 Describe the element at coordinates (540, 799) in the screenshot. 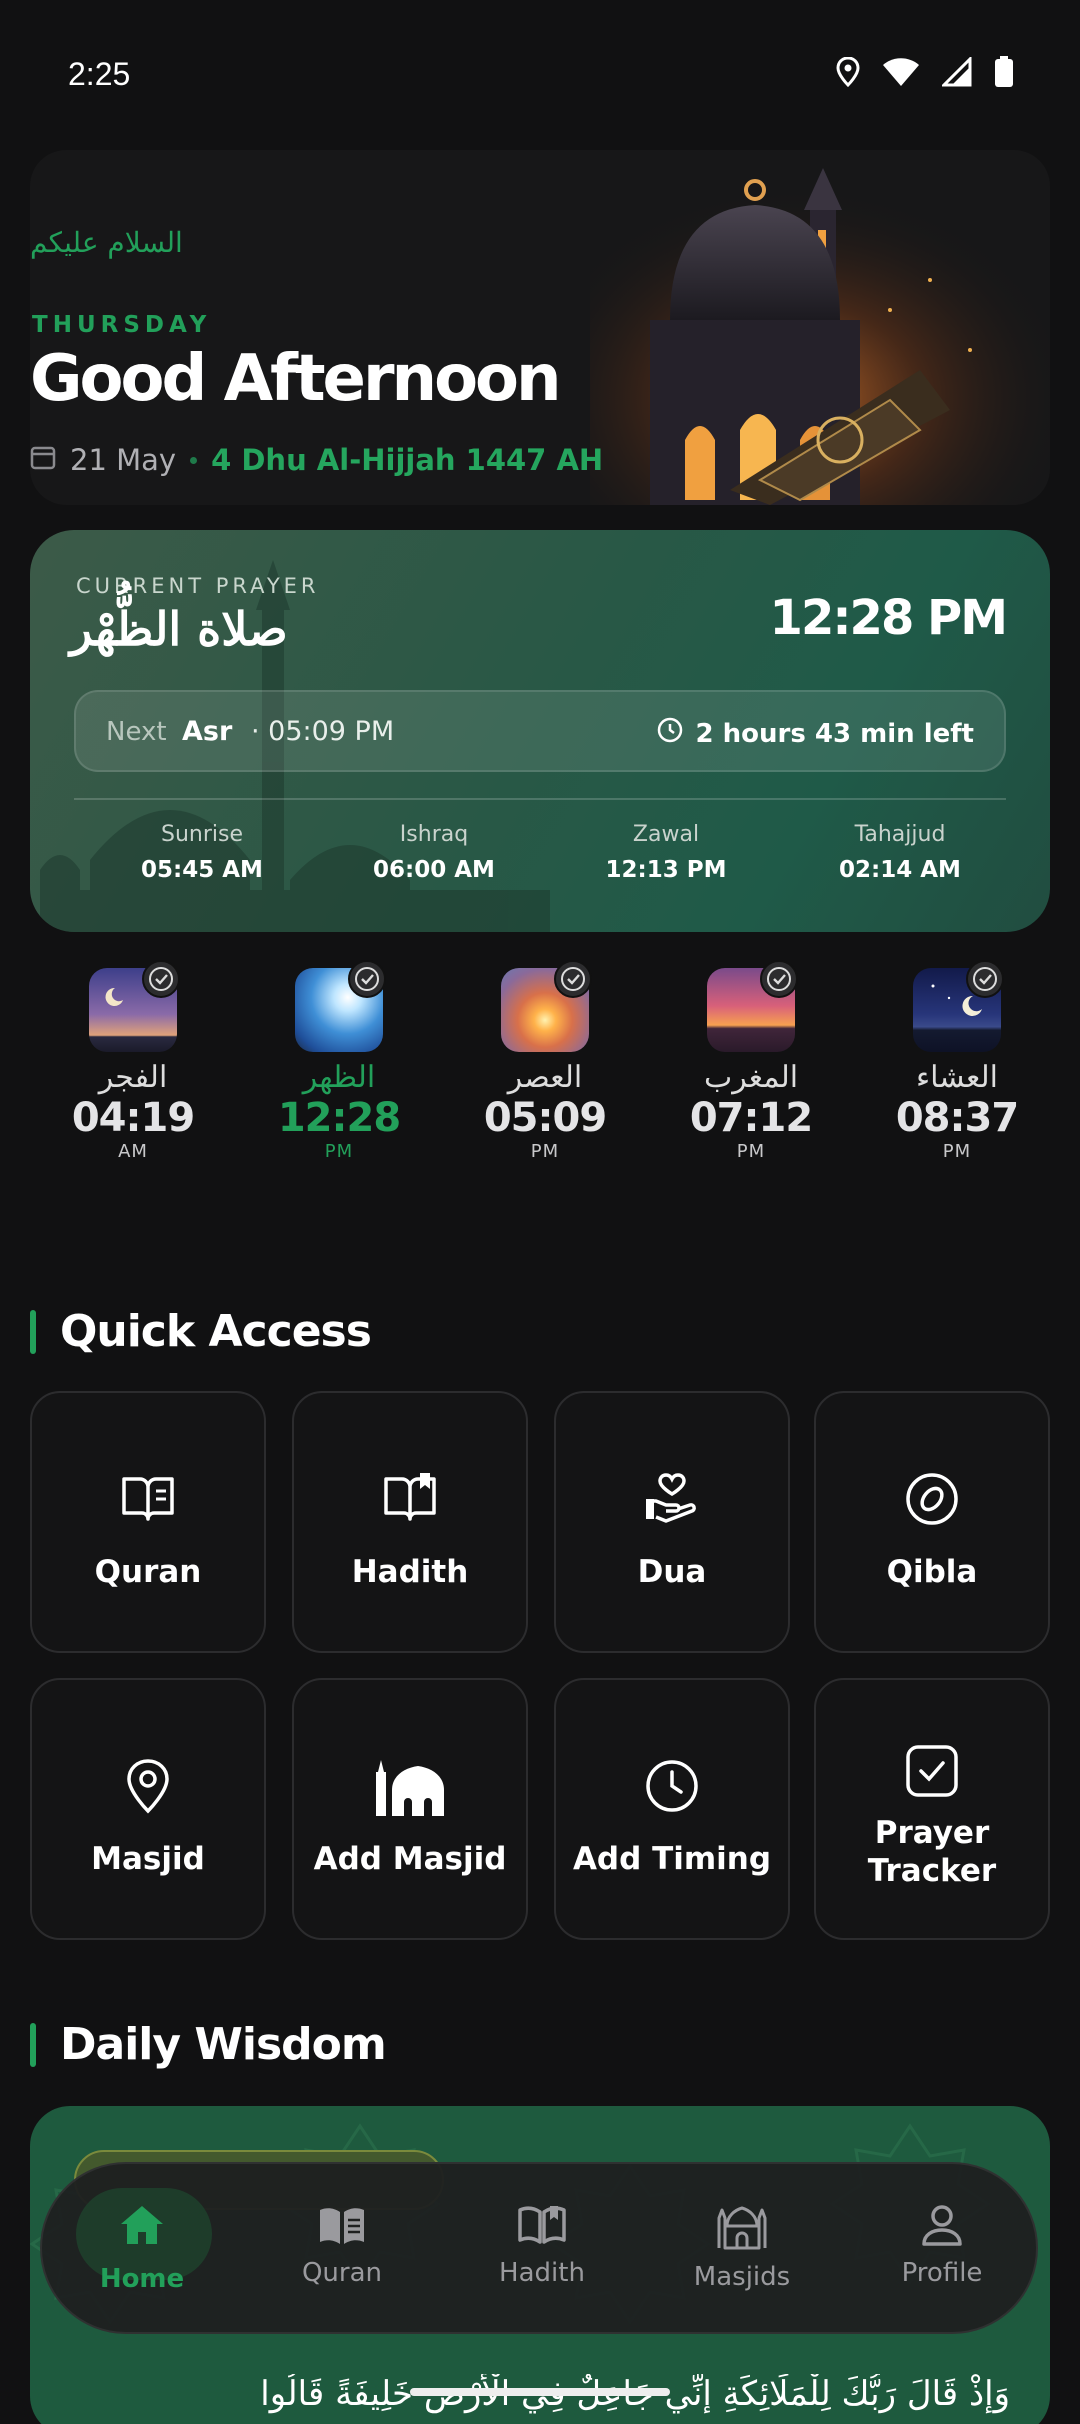

I see `card-divider` at that location.